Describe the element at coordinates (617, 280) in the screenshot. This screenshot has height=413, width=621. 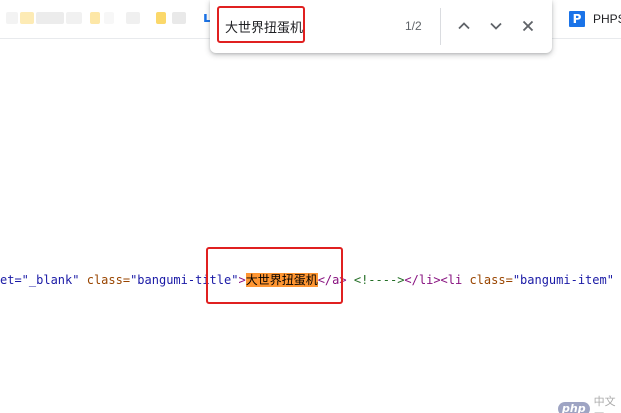
I see `code-token: s` at that location.